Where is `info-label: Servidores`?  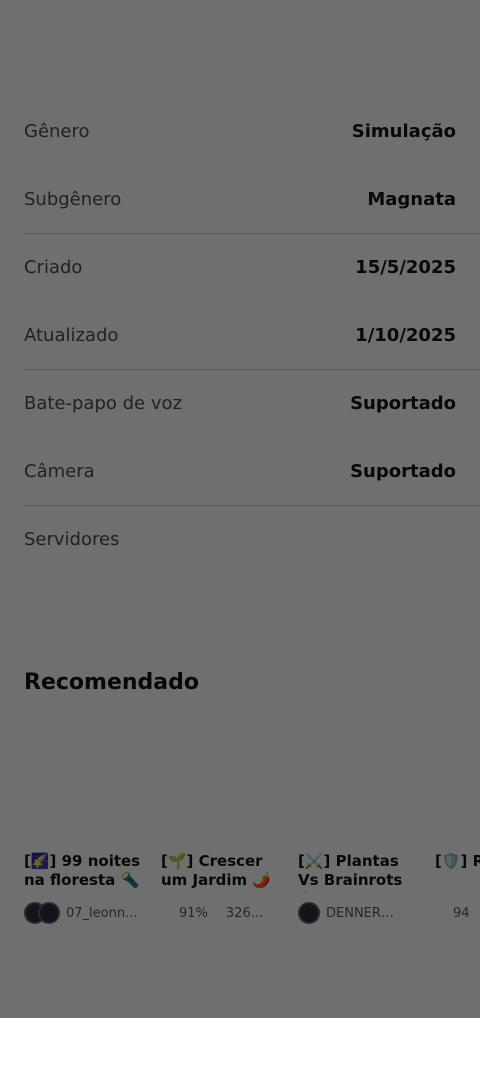 info-label: Servidores is located at coordinates (72, 540).